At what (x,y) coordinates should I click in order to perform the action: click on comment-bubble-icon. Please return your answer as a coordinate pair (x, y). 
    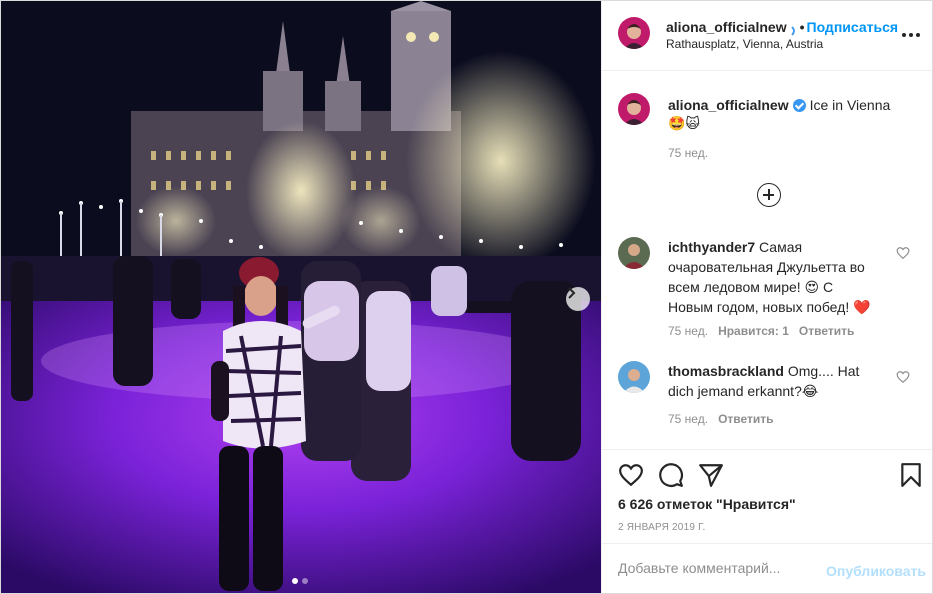
    Looking at the image, I should click on (671, 475).